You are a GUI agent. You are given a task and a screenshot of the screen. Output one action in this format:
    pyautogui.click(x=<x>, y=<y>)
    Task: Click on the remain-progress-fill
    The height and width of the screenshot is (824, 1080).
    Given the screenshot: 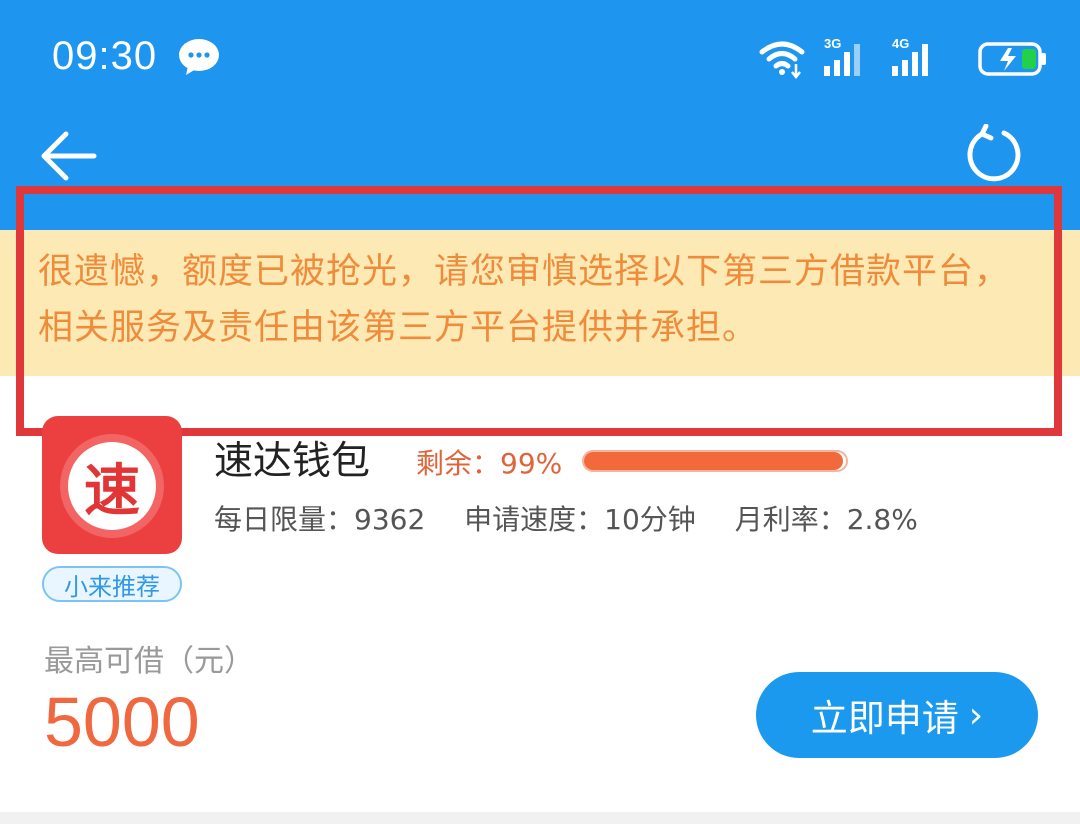 What is the action you would take?
    pyautogui.click(x=714, y=461)
    